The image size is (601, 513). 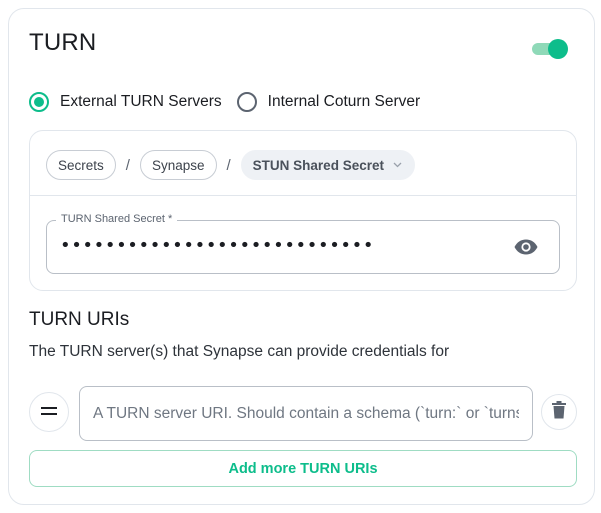 What do you see at coordinates (141, 101) in the screenshot?
I see `radio-label: External TURN Servers` at bounding box center [141, 101].